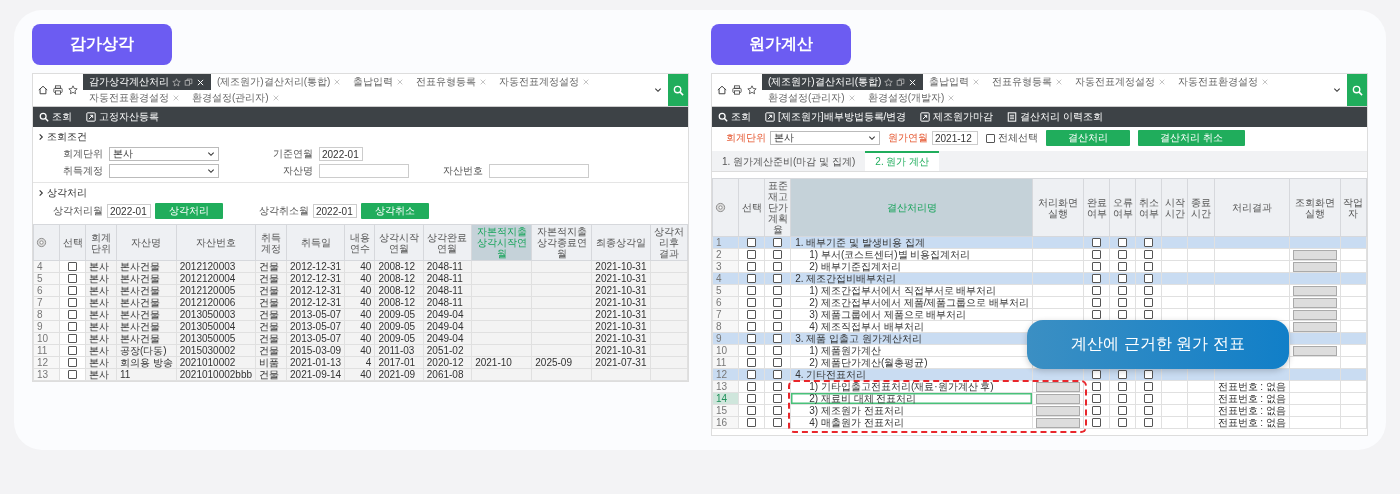 The image size is (1400, 494). I want to click on run-button, so click(1058, 386).